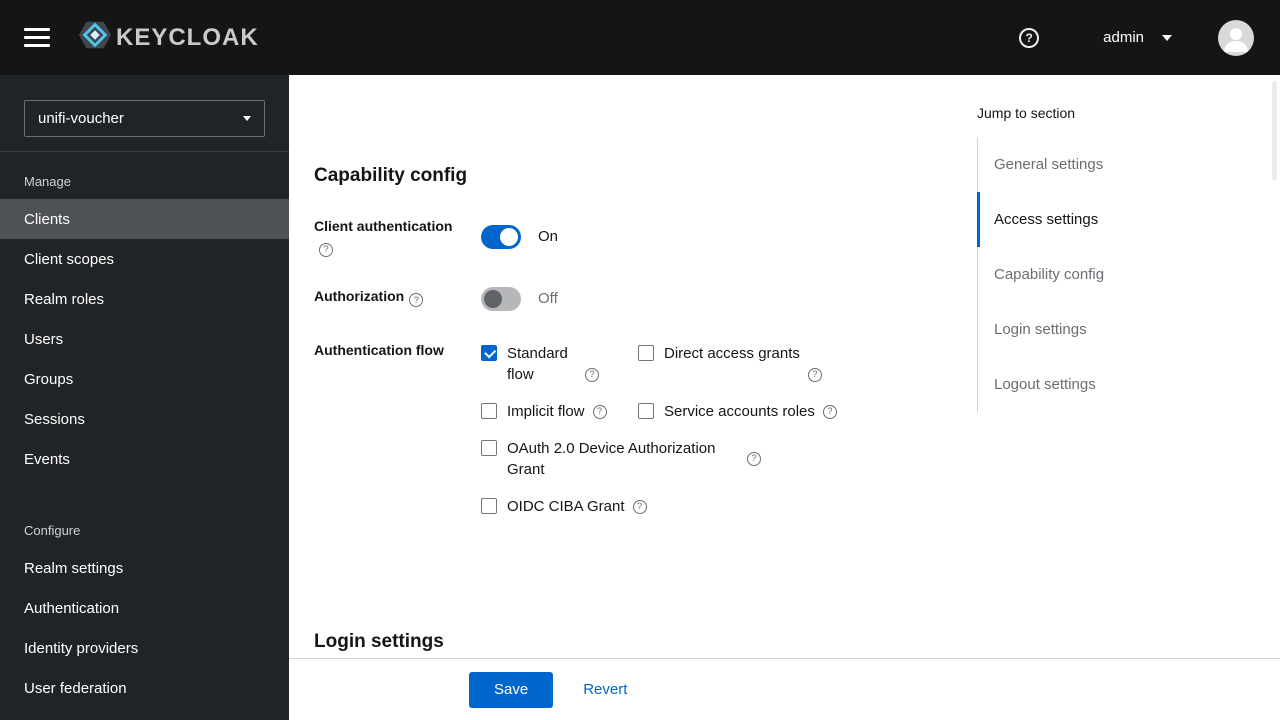 The width and height of the screenshot is (1280, 720). I want to click on toggle-state-label: On, so click(548, 237).